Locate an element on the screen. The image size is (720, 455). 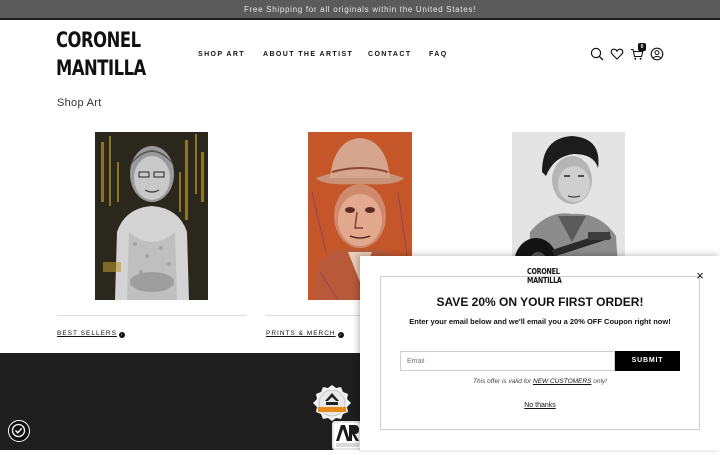
popup-logo-line-2: MANTILLA is located at coordinates (544, 280).